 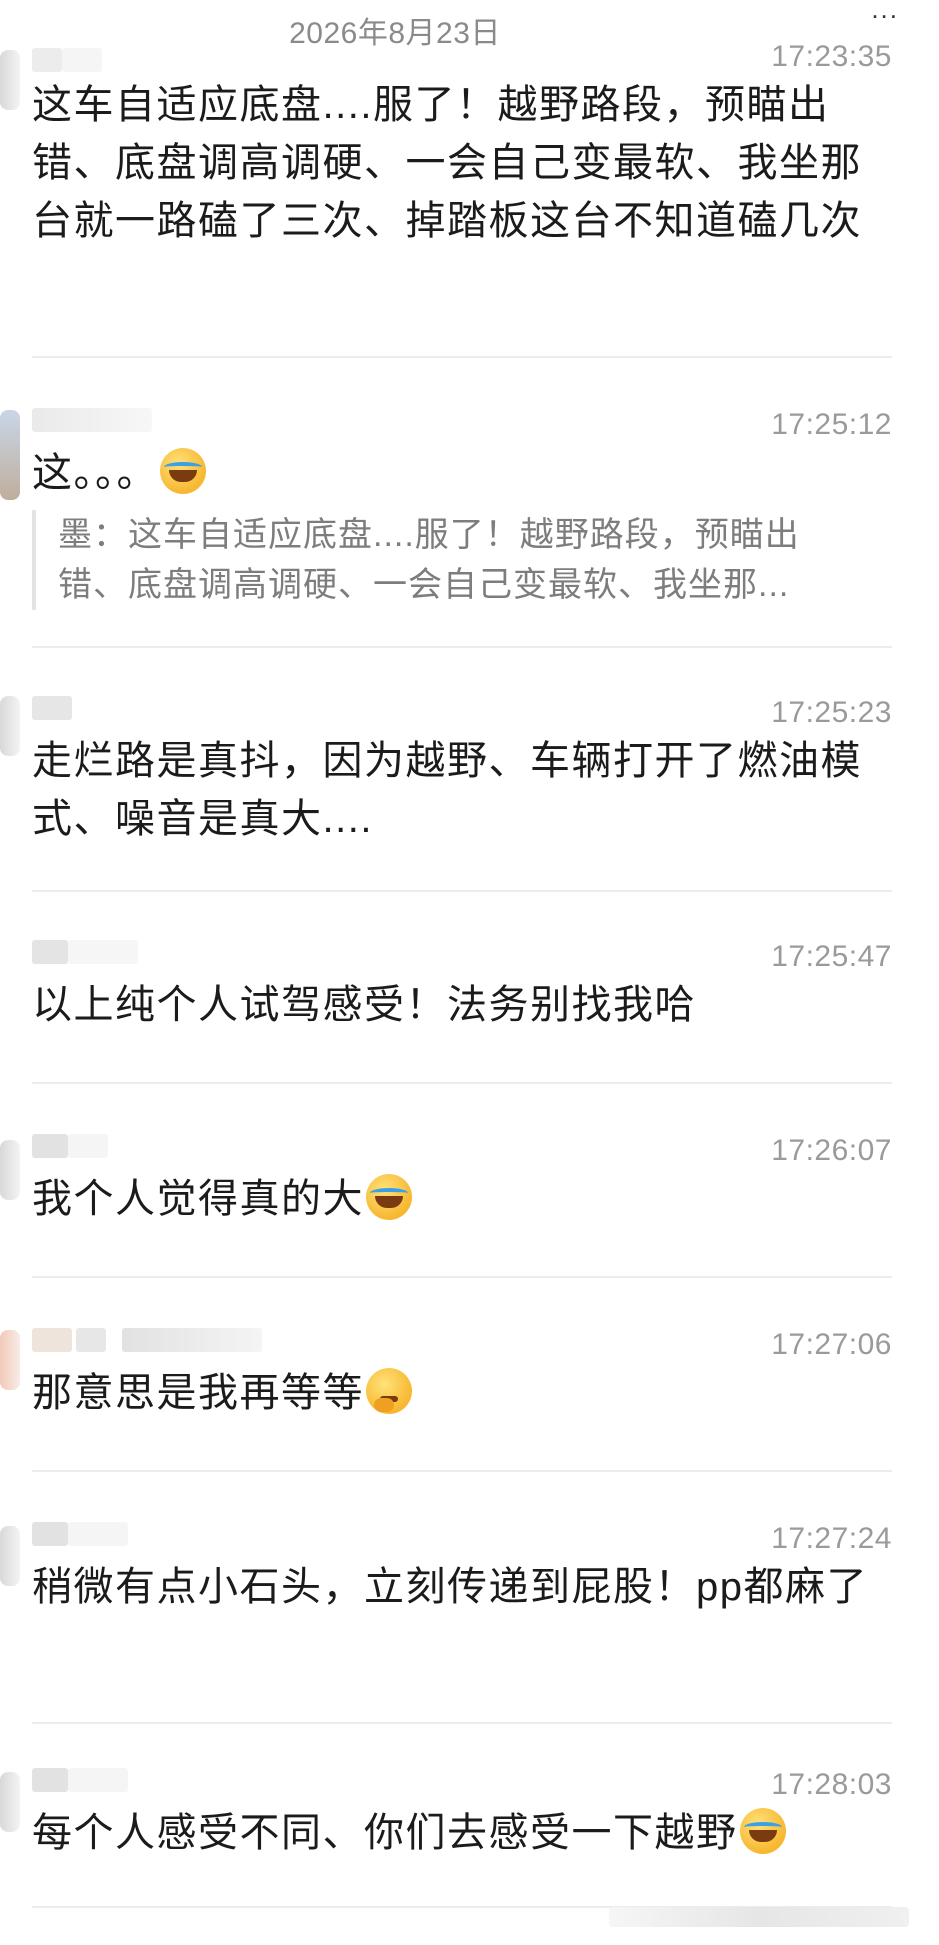 What do you see at coordinates (831, 1538) in the screenshot?
I see `message-time: 17:27:24` at bounding box center [831, 1538].